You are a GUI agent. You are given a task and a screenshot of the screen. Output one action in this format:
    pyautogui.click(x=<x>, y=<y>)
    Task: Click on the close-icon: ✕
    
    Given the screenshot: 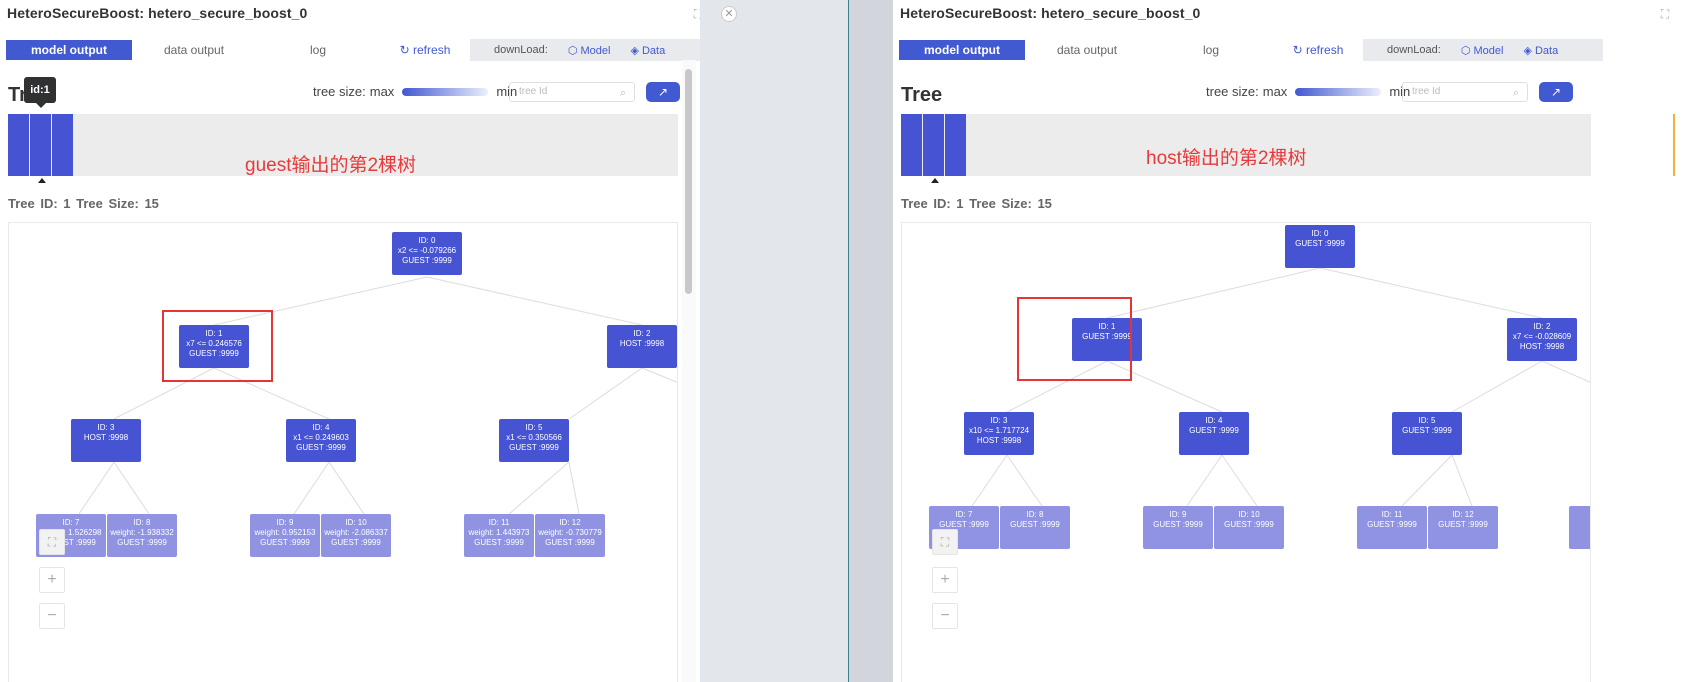 What is the action you would take?
    pyautogui.click(x=729, y=14)
    